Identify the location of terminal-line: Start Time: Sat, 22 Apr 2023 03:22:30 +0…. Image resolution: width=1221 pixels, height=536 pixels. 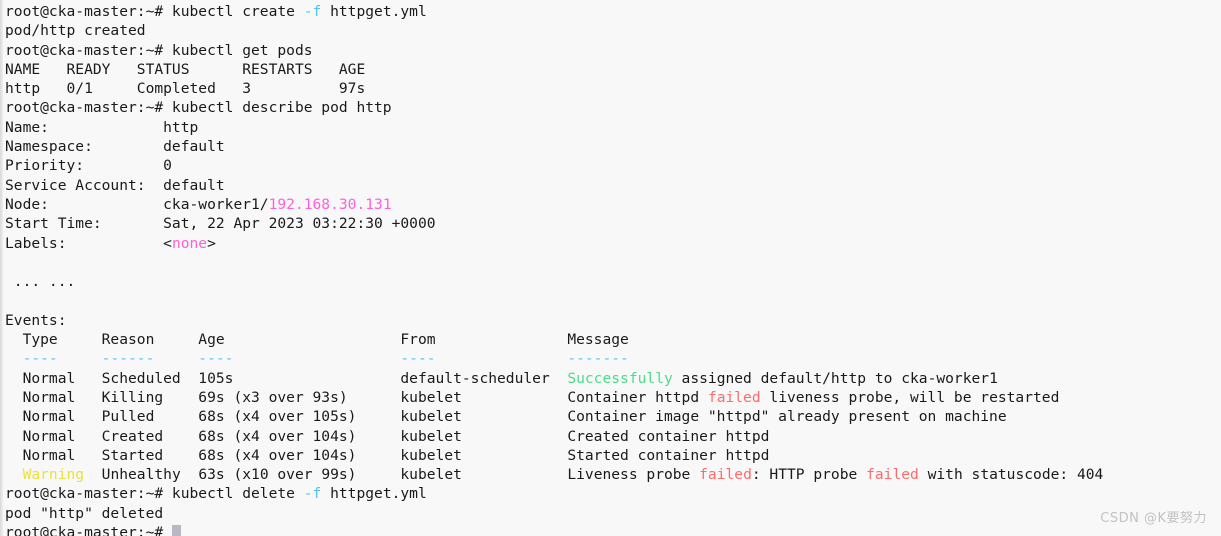
(610, 223).